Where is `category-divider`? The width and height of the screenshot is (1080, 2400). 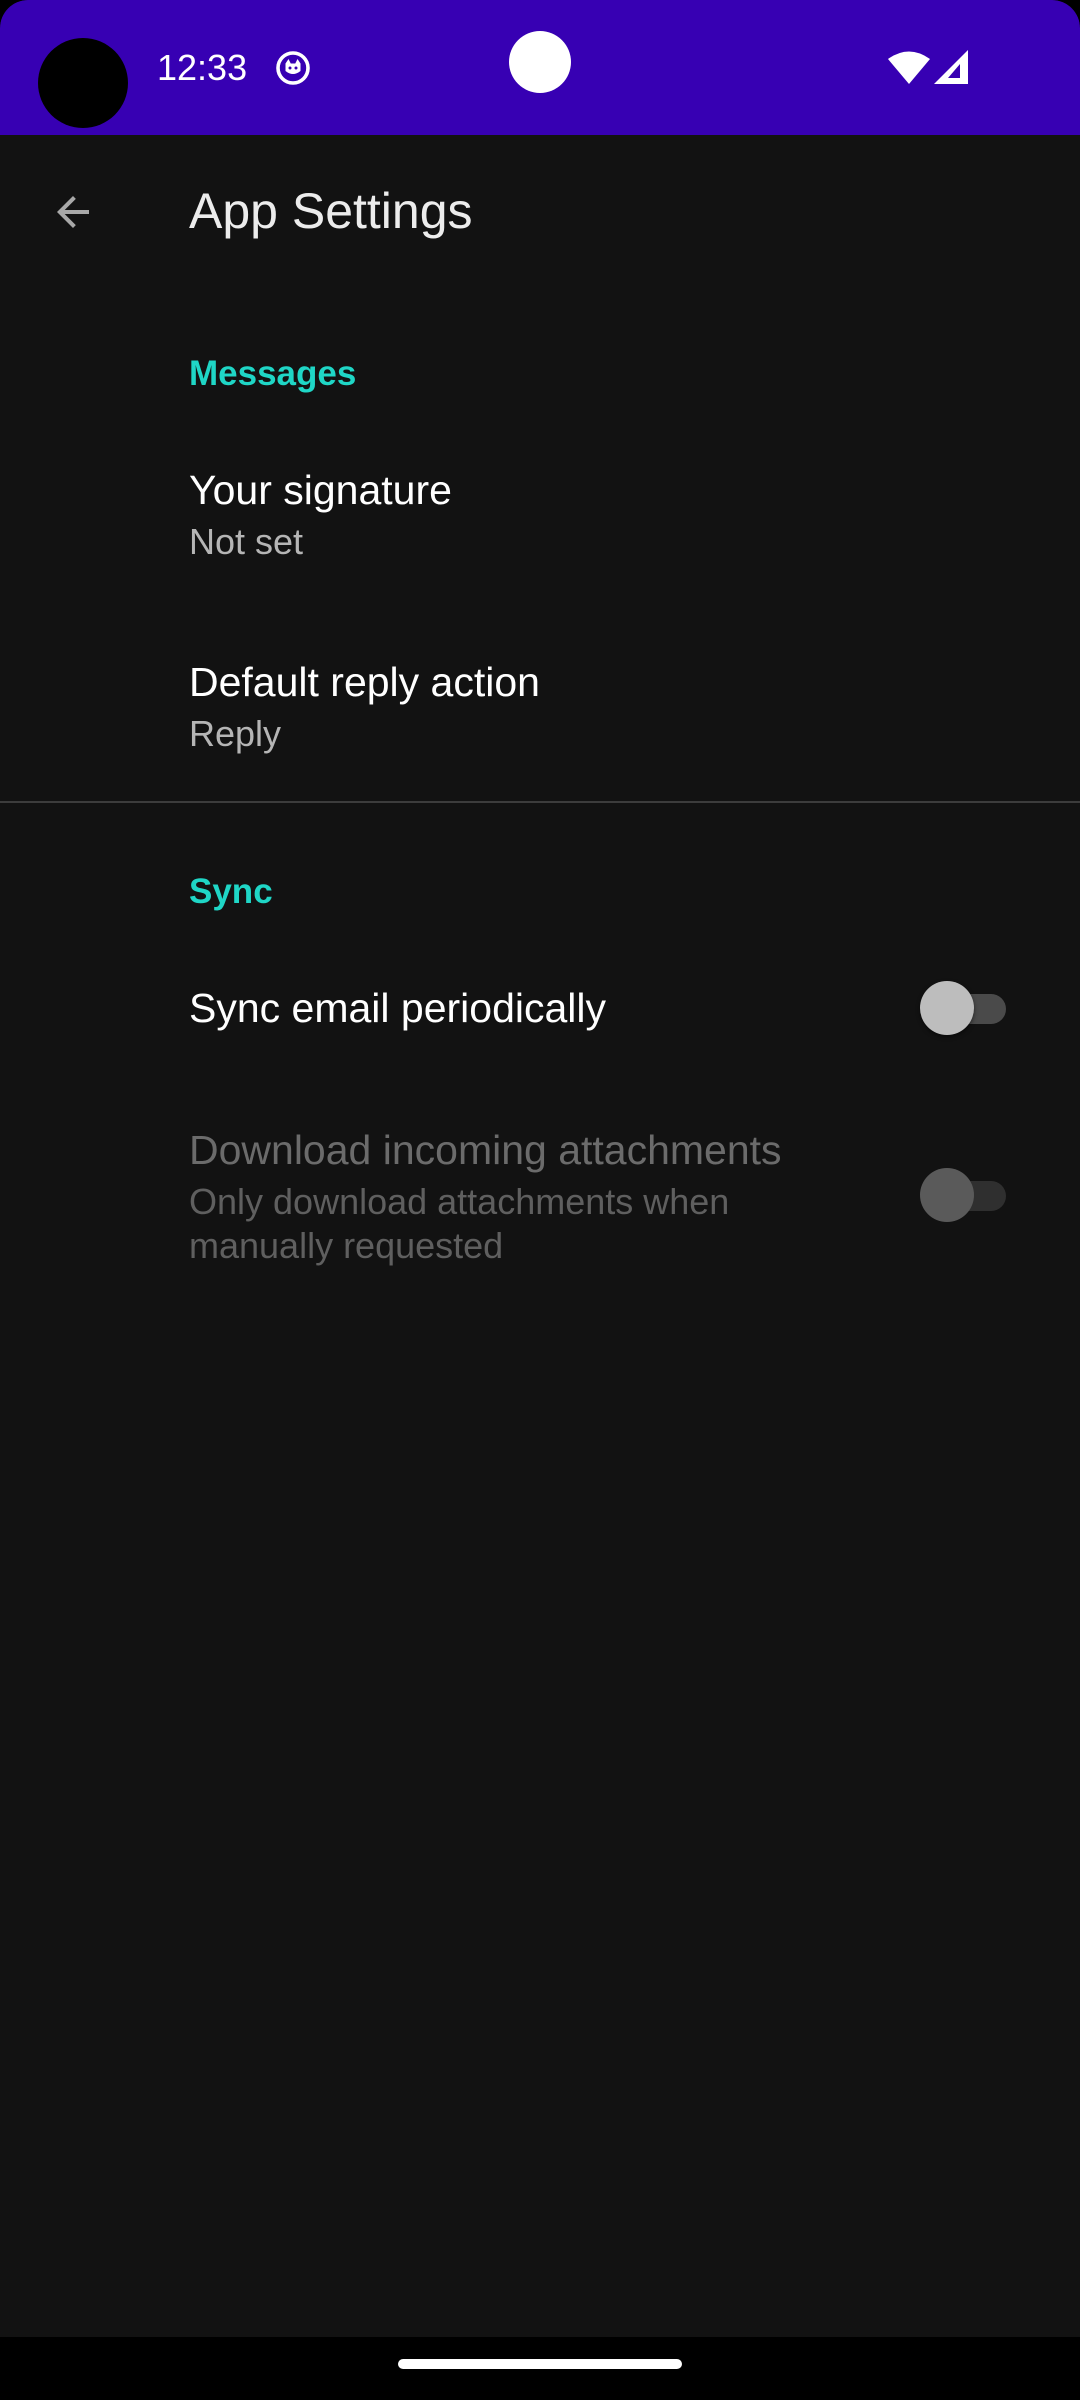
category-divider is located at coordinates (540, 802).